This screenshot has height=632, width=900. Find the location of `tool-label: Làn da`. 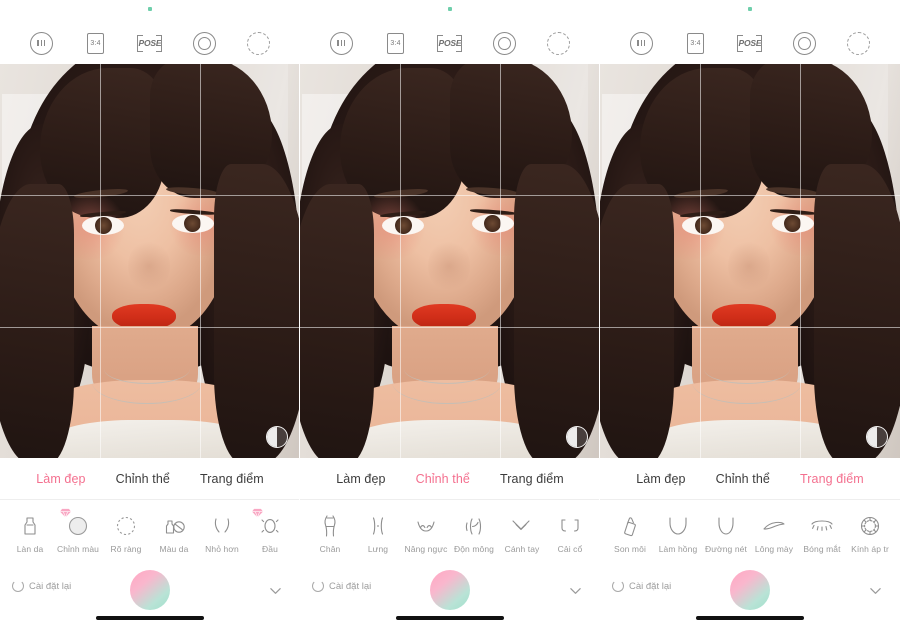

tool-label: Làn da is located at coordinates (30, 549).